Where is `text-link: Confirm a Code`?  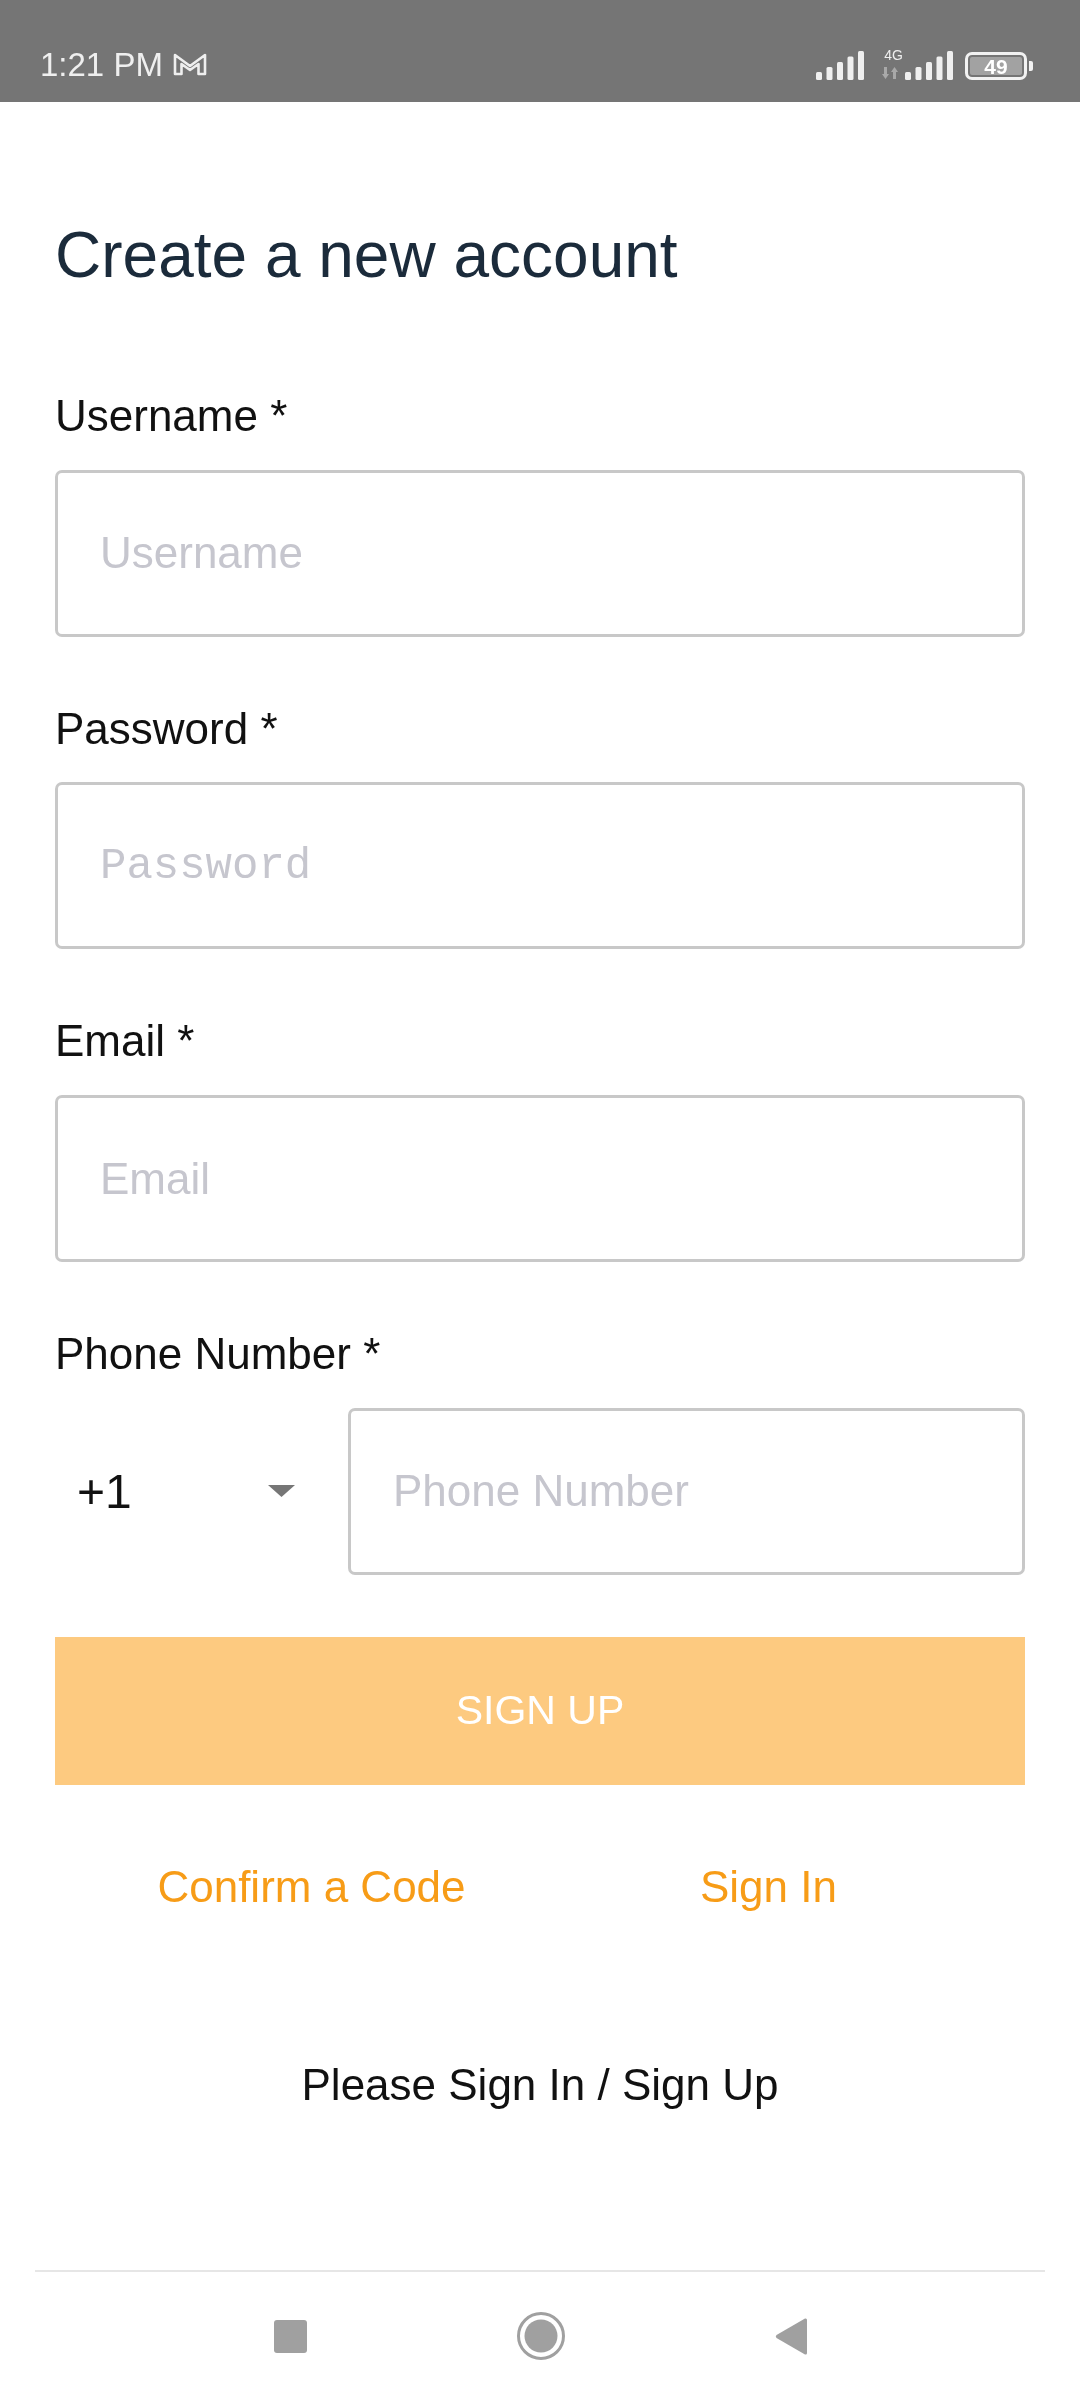
text-link: Confirm a Code is located at coordinates (311, 1887).